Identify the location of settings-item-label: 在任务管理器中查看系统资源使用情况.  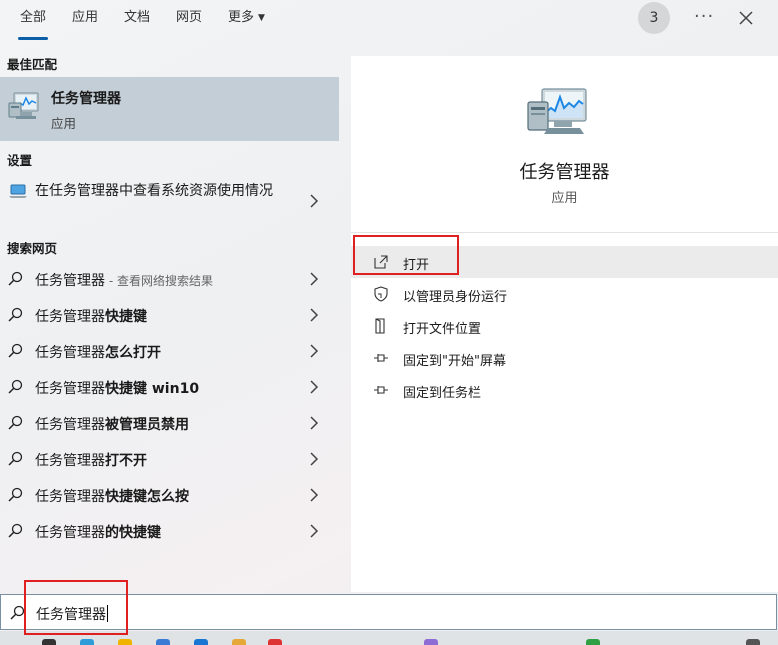
(154, 191).